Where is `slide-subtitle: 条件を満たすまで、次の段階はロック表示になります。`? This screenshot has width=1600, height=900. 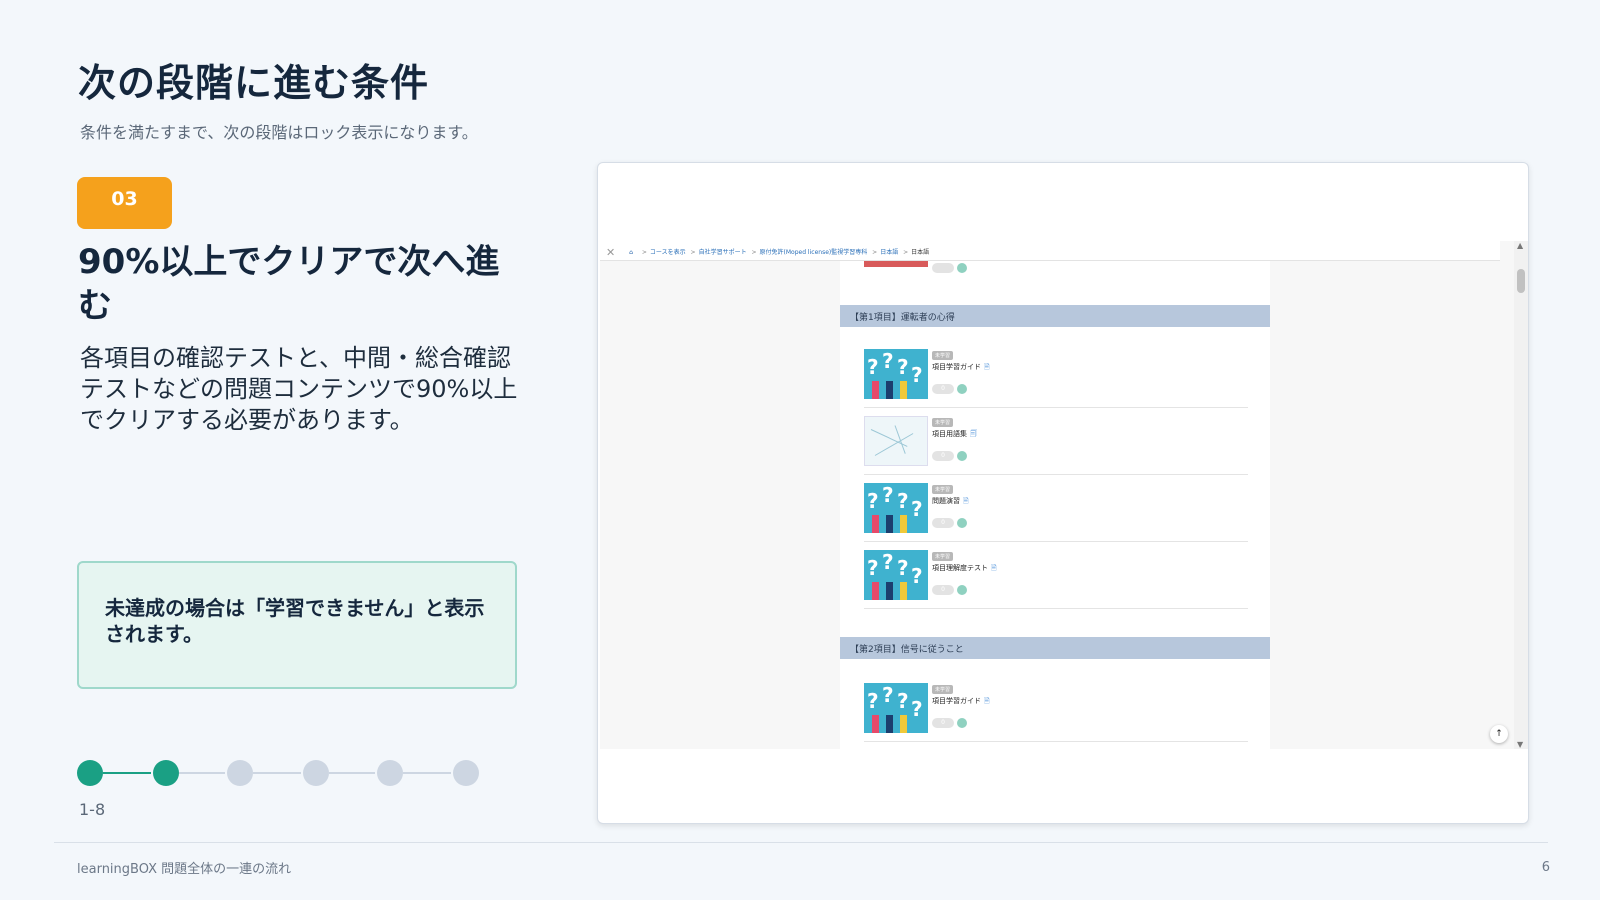
slide-subtitle: 条件を満たすまで、次の段階はロック表示になります。 is located at coordinates (279, 132).